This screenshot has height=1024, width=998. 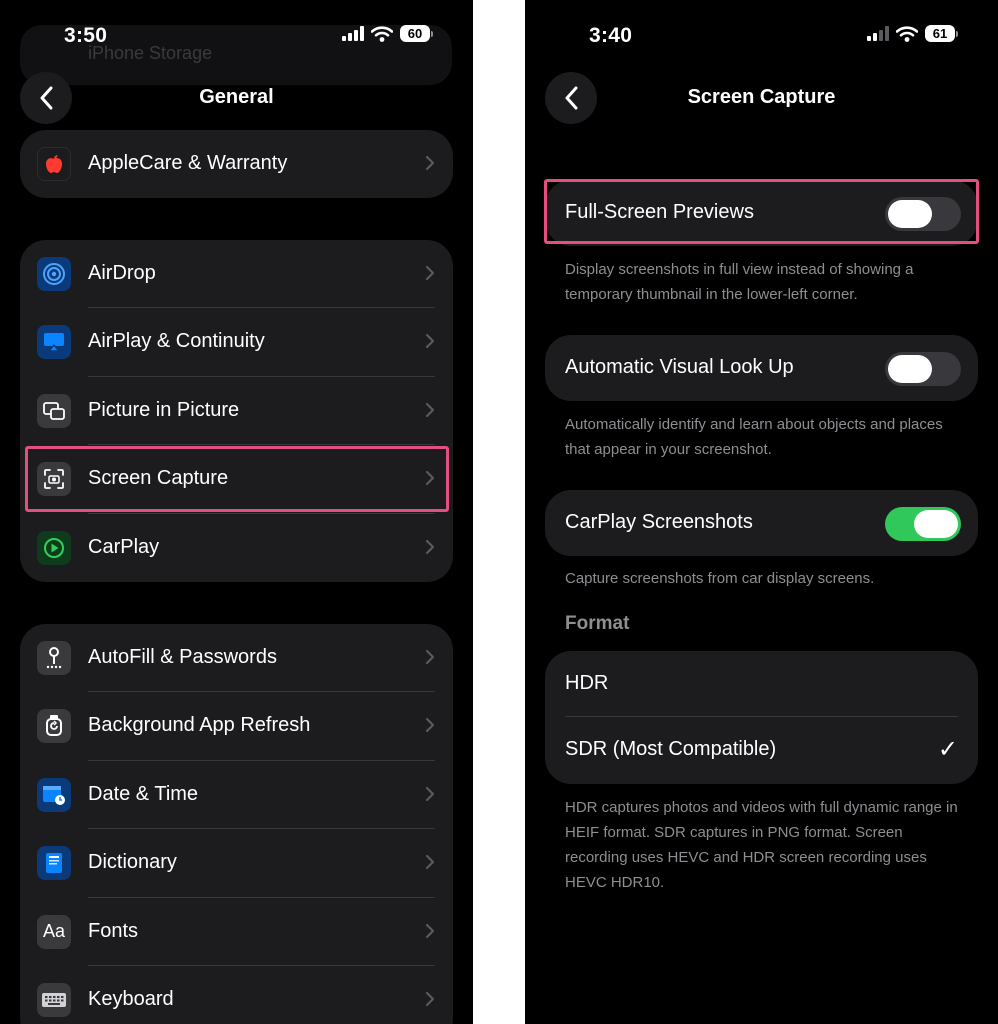 I want to click on status-icons: 61, so click(x=912, y=33).